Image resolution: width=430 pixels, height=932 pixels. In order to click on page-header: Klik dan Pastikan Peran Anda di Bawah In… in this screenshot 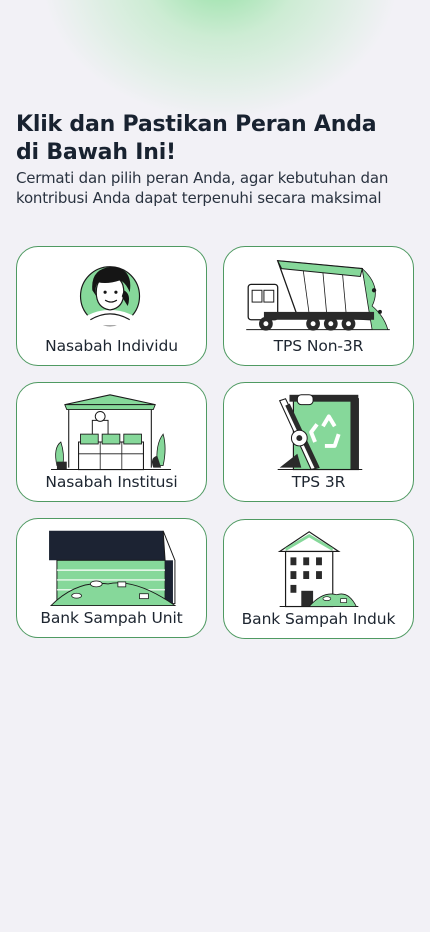, I will do `click(215, 159)`.